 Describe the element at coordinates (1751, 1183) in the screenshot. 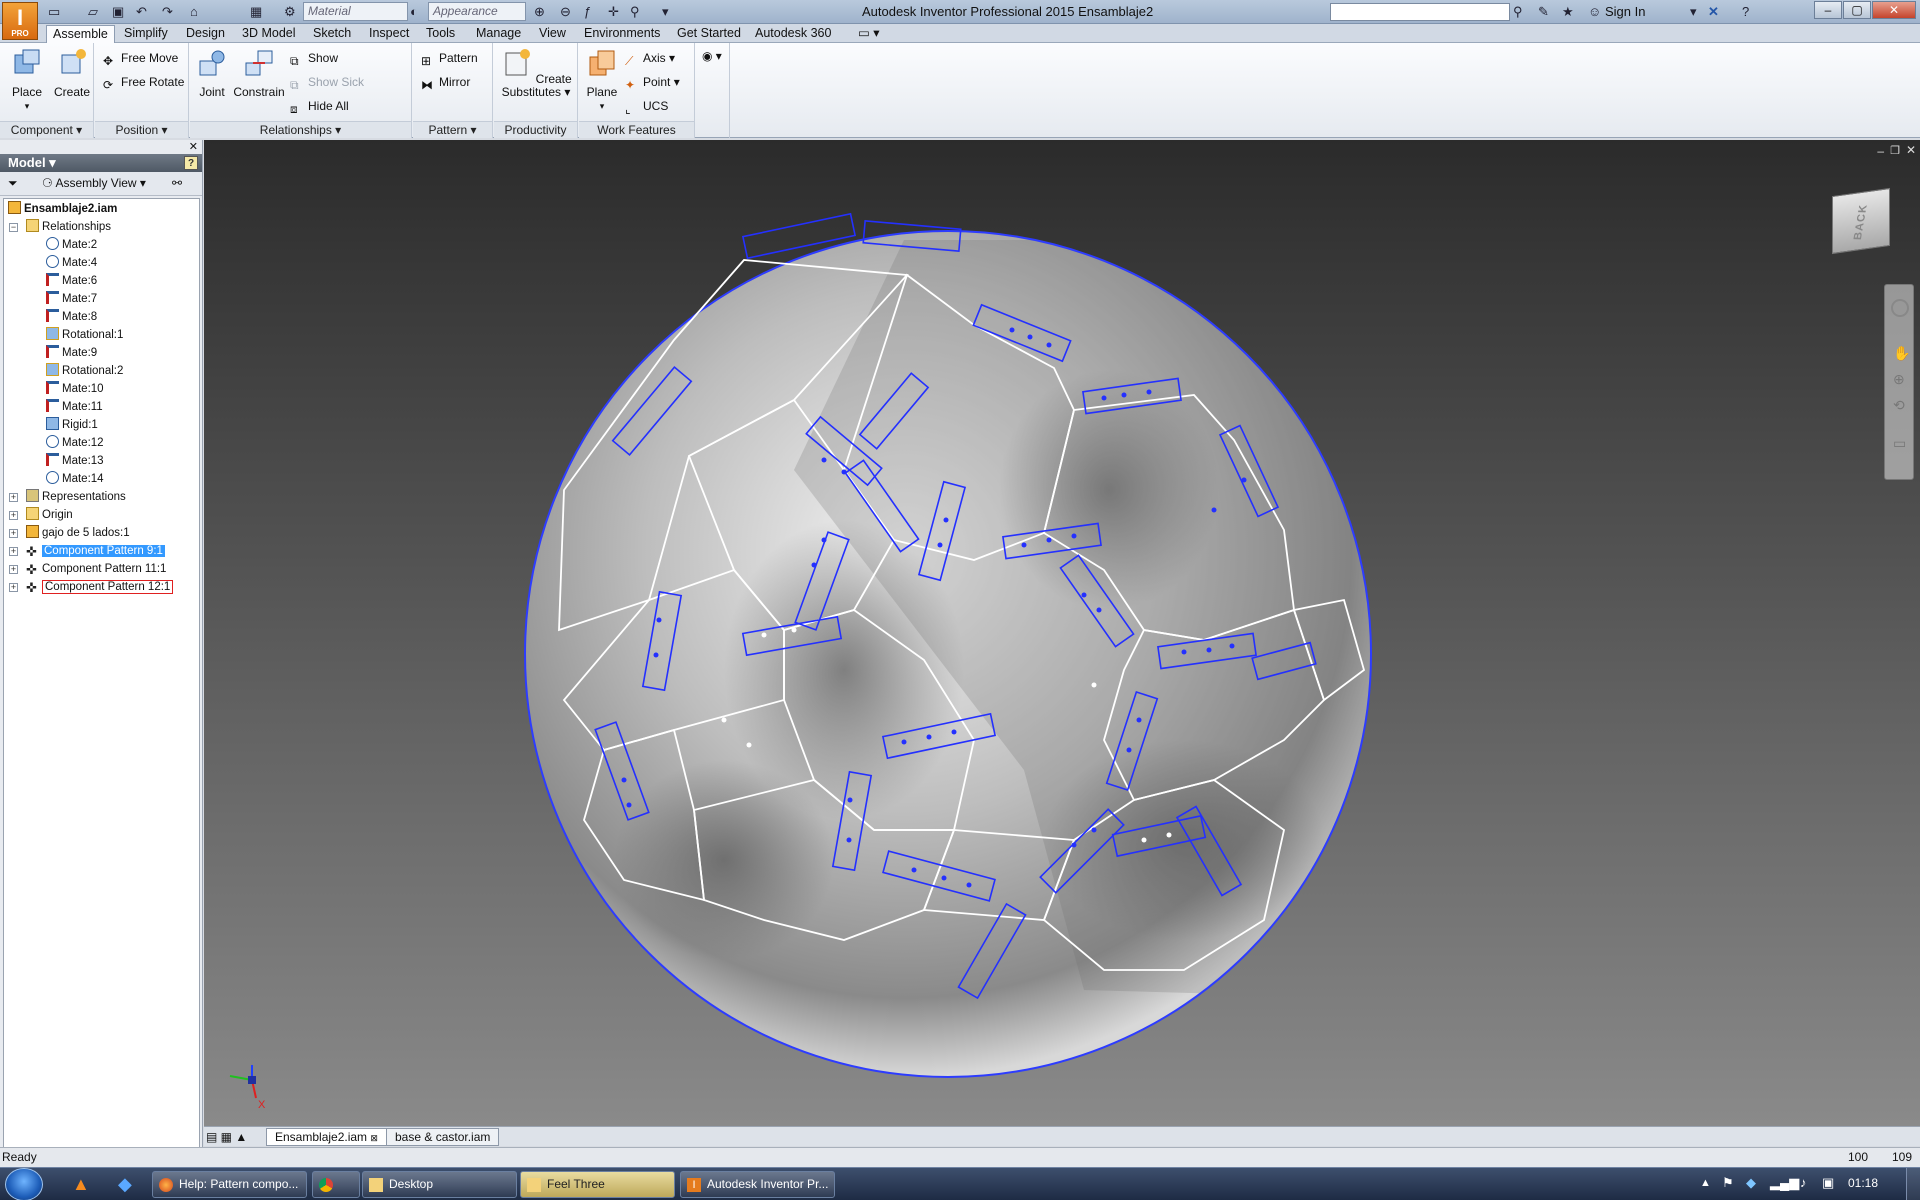

I see `dropbox-tray-icon: ◆` at that location.